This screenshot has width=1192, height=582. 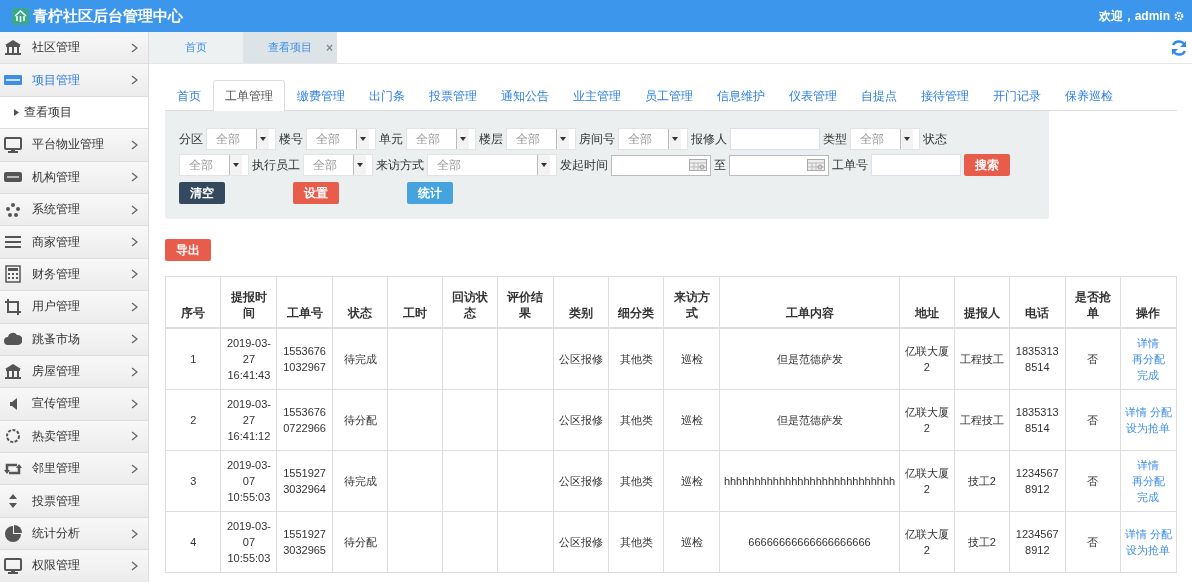 What do you see at coordinates (581, 420) in the screenshot?
I see `table-cell: 公区报修` at bounding box center [581, 420].